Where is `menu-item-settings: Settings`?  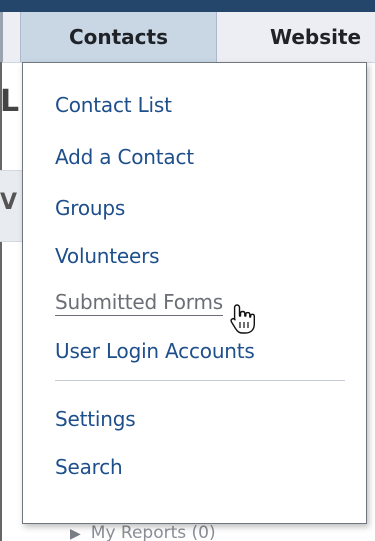
menu-item-settings: Settings is located at coordinates (95, 419).